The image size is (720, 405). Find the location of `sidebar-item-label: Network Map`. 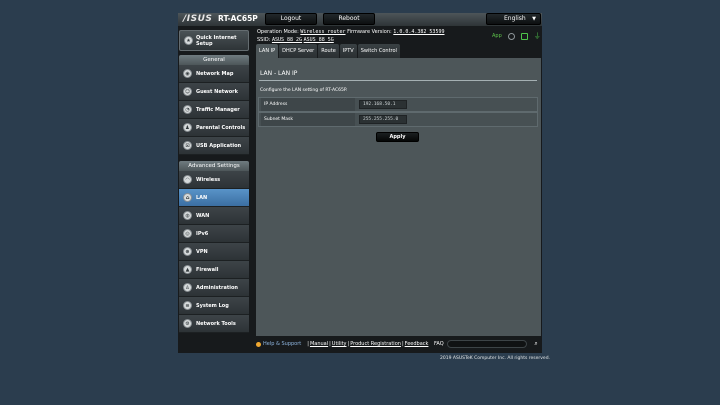

sidebar-item-label: Network Map is located at coordinates (215, 73).